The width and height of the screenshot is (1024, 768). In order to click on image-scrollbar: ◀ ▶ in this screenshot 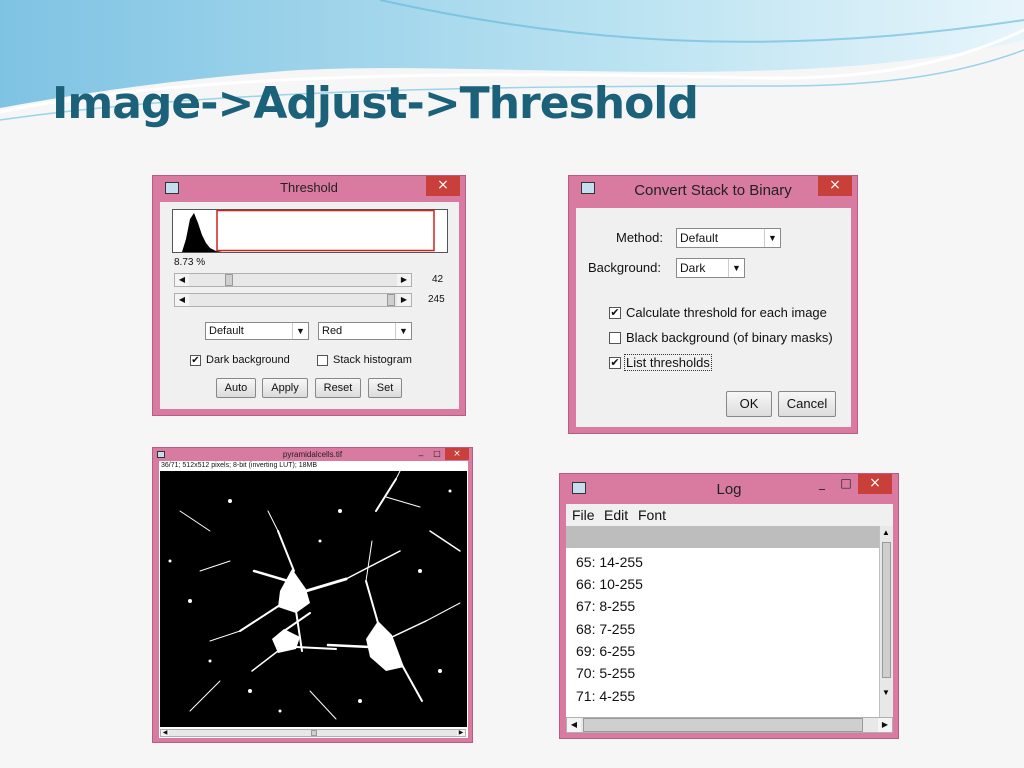, I will do `click(313, 733)`.